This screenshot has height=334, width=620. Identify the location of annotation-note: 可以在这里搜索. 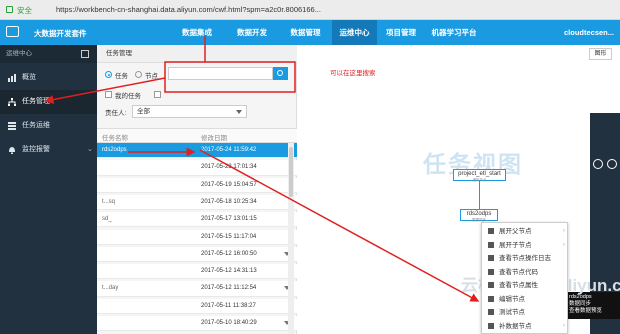
(353, 73).